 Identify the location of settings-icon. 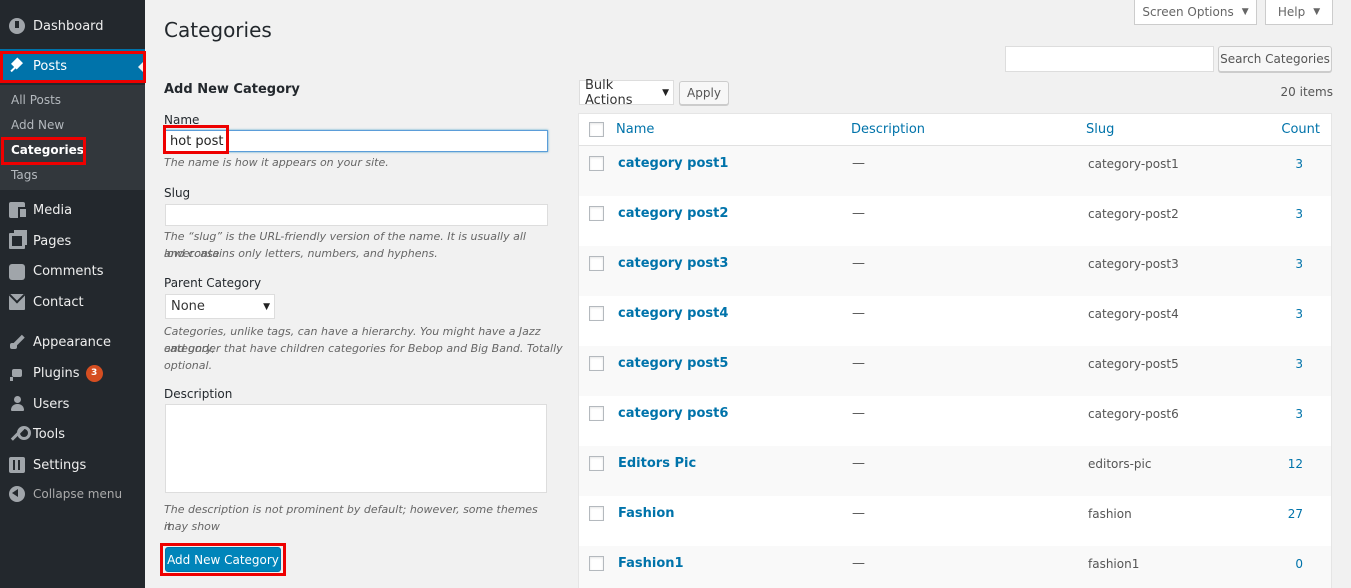
(17, 465).